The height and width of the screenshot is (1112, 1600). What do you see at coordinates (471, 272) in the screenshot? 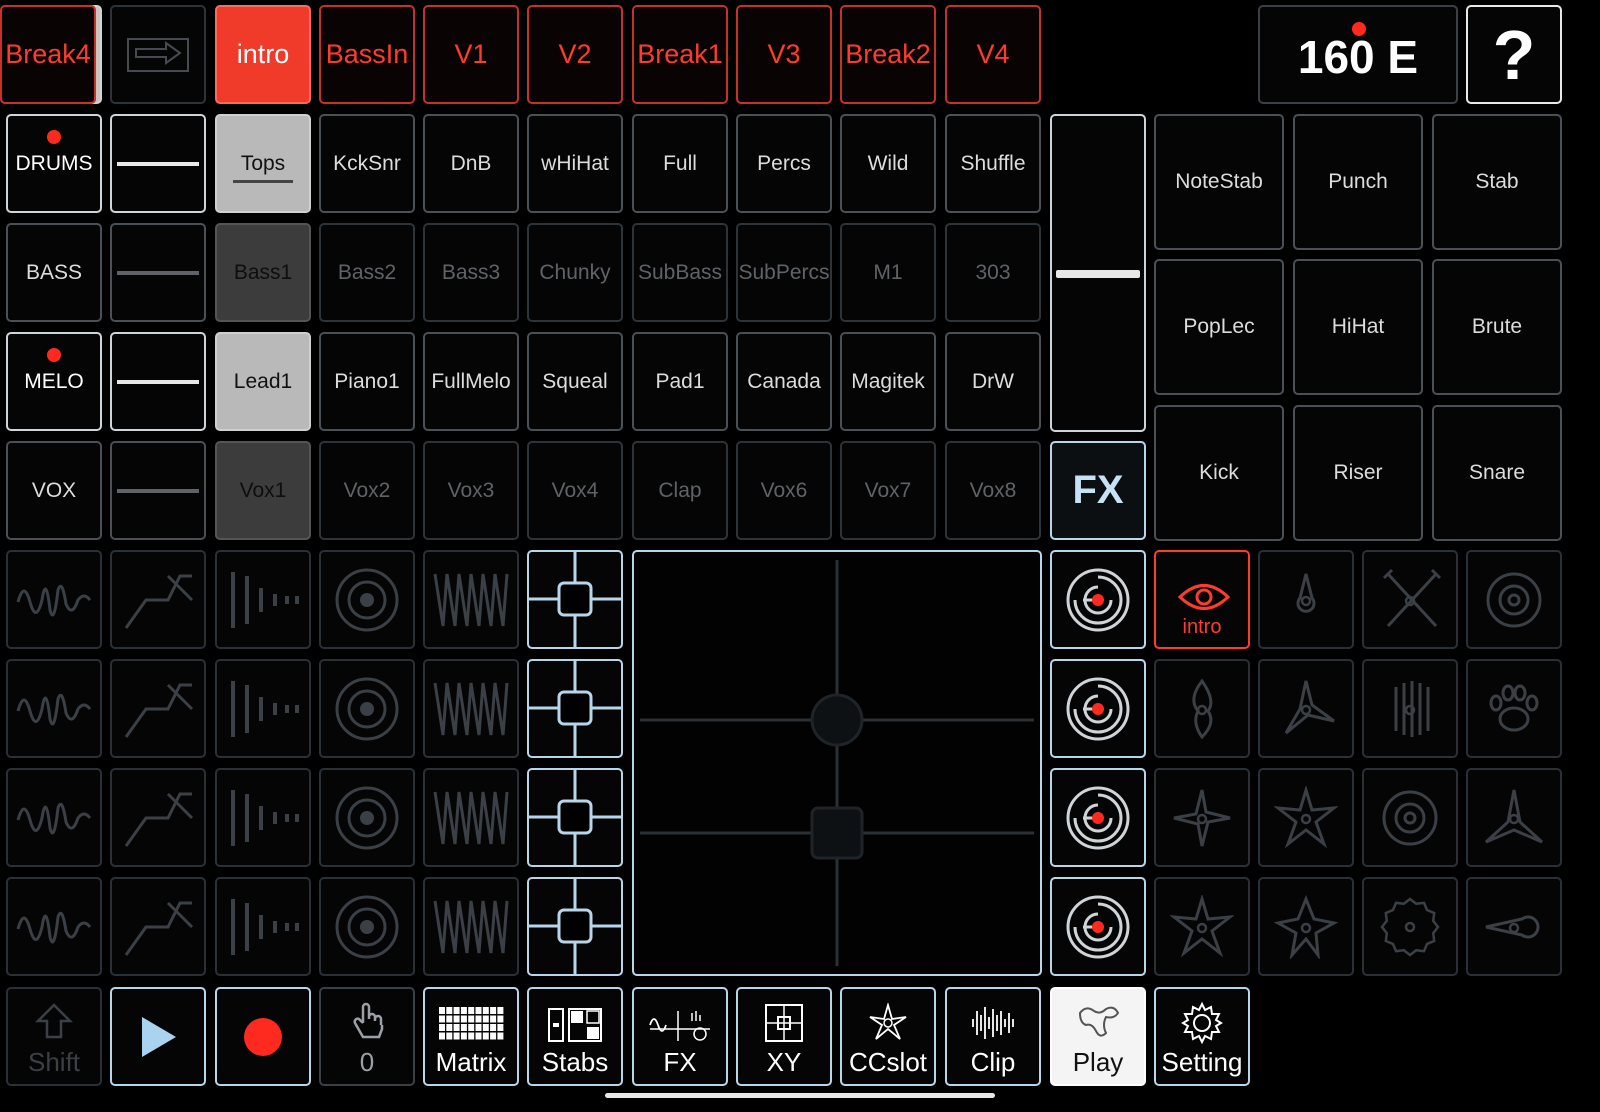
I see `clip-button: Bass3` at bounding box center [471, 272].